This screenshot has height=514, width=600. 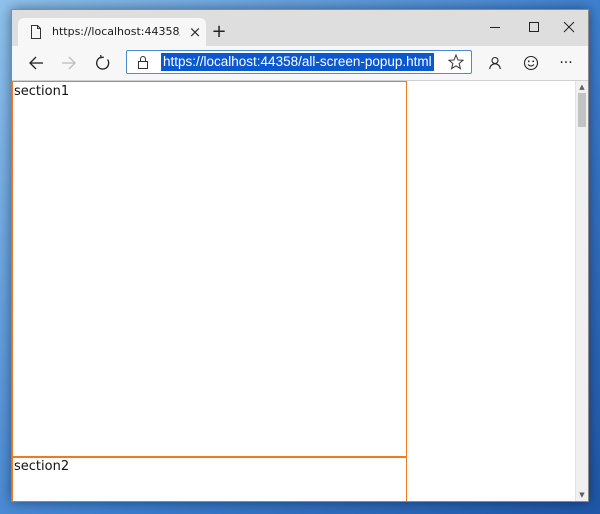 I want to click on more-icon: ···, so click(x=566, y=63).